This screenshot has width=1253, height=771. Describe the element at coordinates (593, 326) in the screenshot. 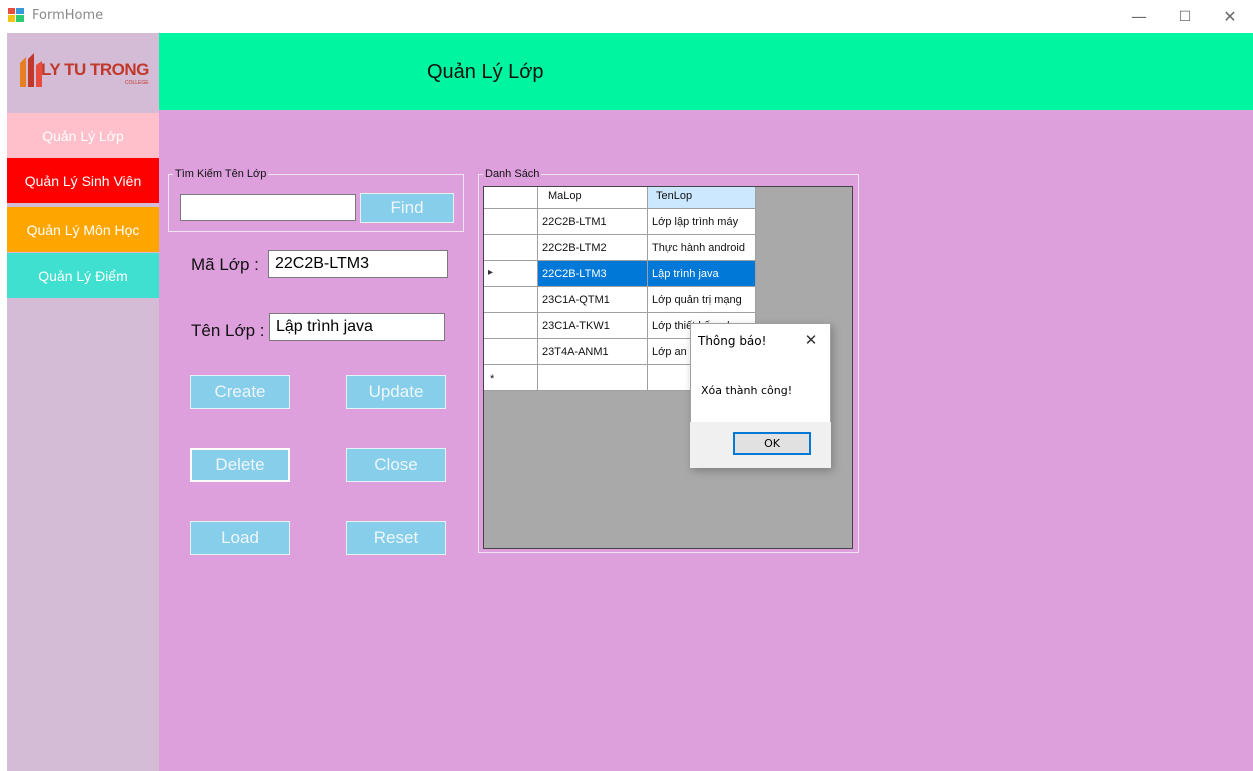

I see `table-cell-malop: 23C1A-TKW1` at that location.